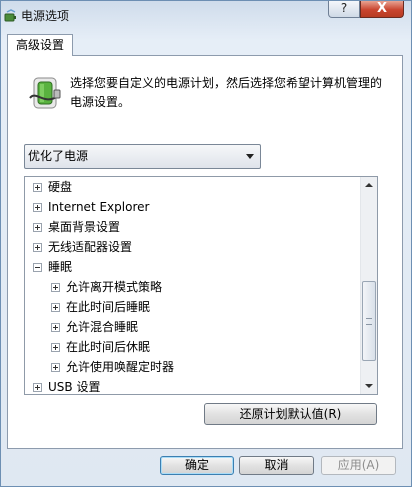  Describe the element at coordinates (142, 156) in the screenshot. I see `power-plan-dropdown: 优化了电源` at that location.